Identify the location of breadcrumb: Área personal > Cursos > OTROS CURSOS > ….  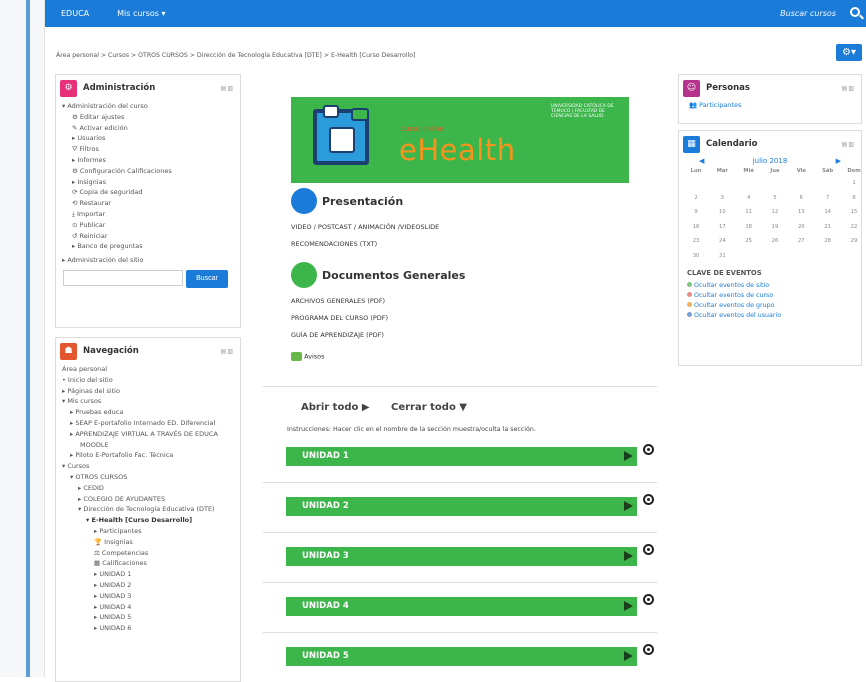
(235, 55).